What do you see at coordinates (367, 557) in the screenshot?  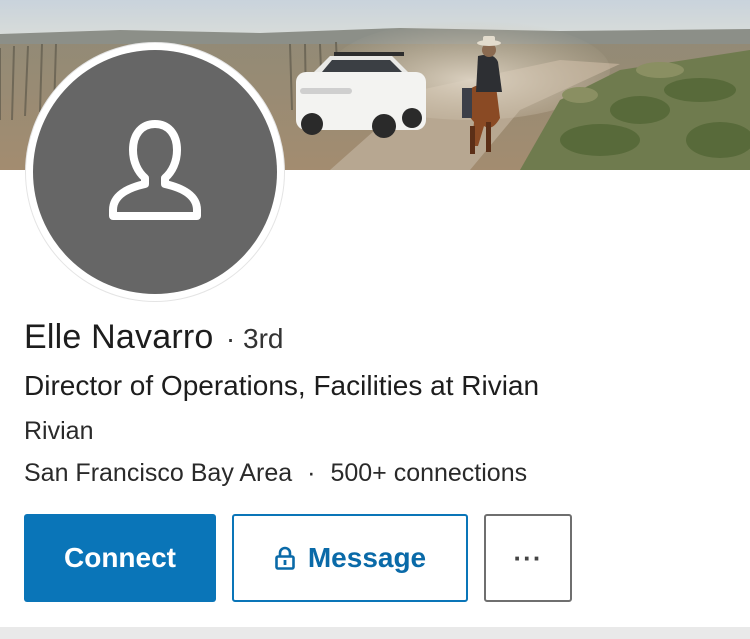 I see `message-button-label: Message` at bounding box center [367, 557].